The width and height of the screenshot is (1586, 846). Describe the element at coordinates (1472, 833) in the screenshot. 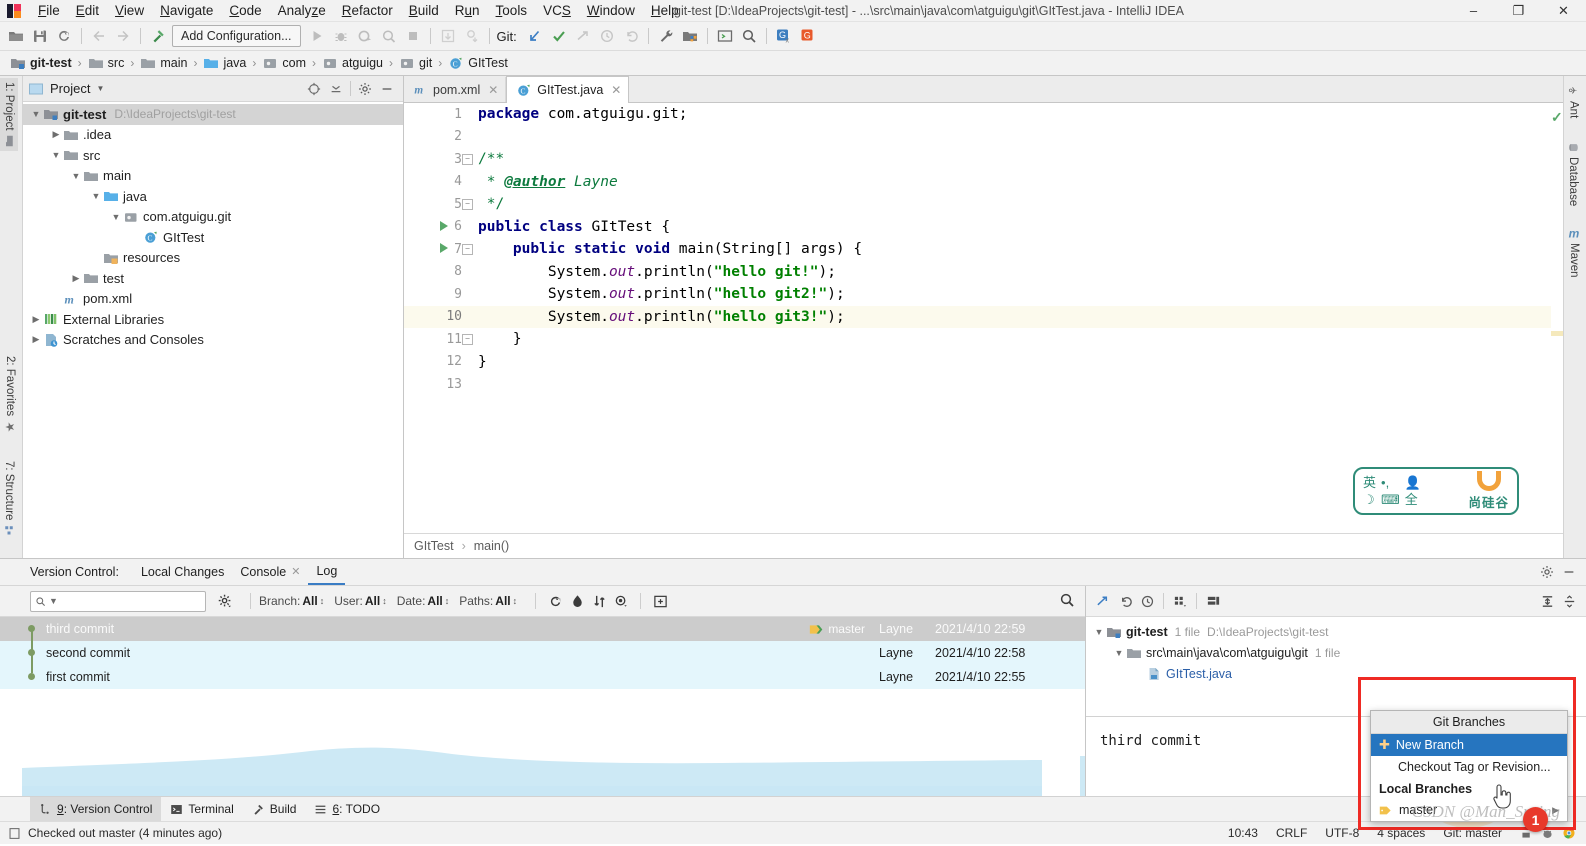

I see `git-branch-widget: Git: master` at that location.